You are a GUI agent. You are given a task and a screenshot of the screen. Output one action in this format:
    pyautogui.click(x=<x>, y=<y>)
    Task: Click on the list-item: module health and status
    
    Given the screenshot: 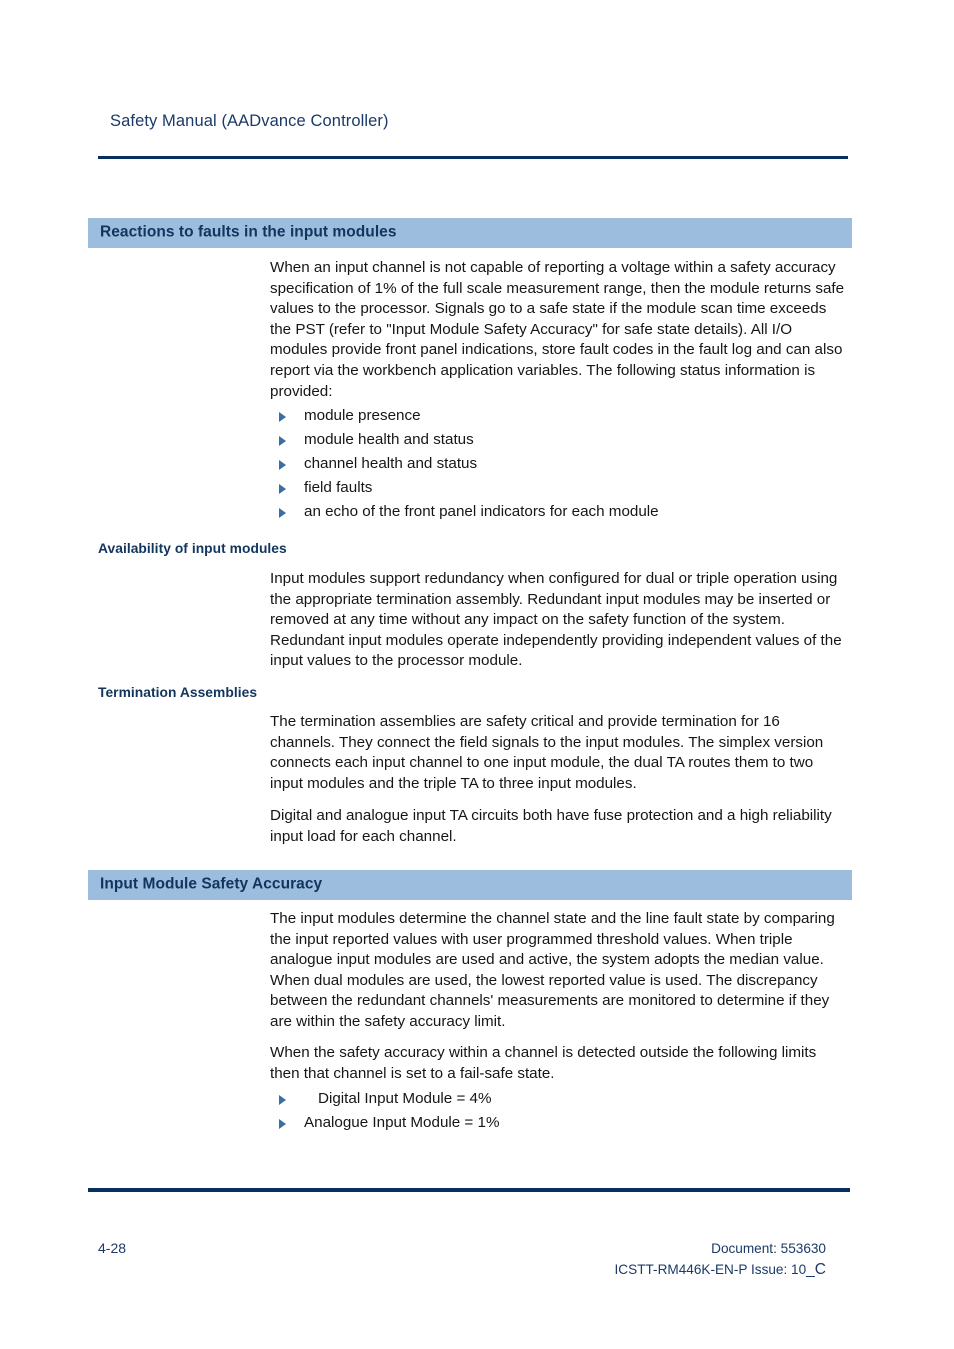 What is the action you would take?
    pyautogui.click(x=559, y=440)
    